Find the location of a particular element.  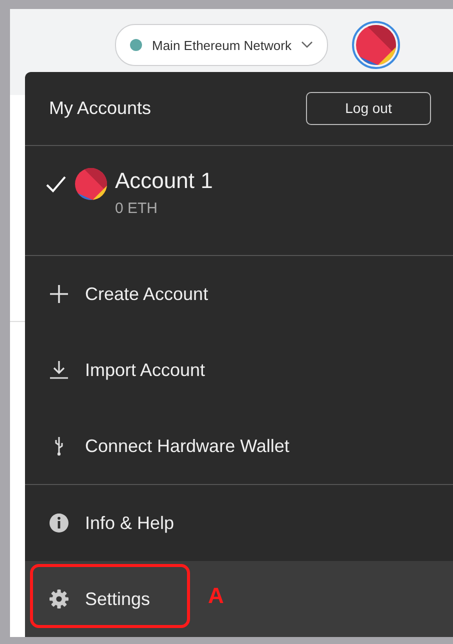

chevron-down-icon is located at coordinates (307, 45).